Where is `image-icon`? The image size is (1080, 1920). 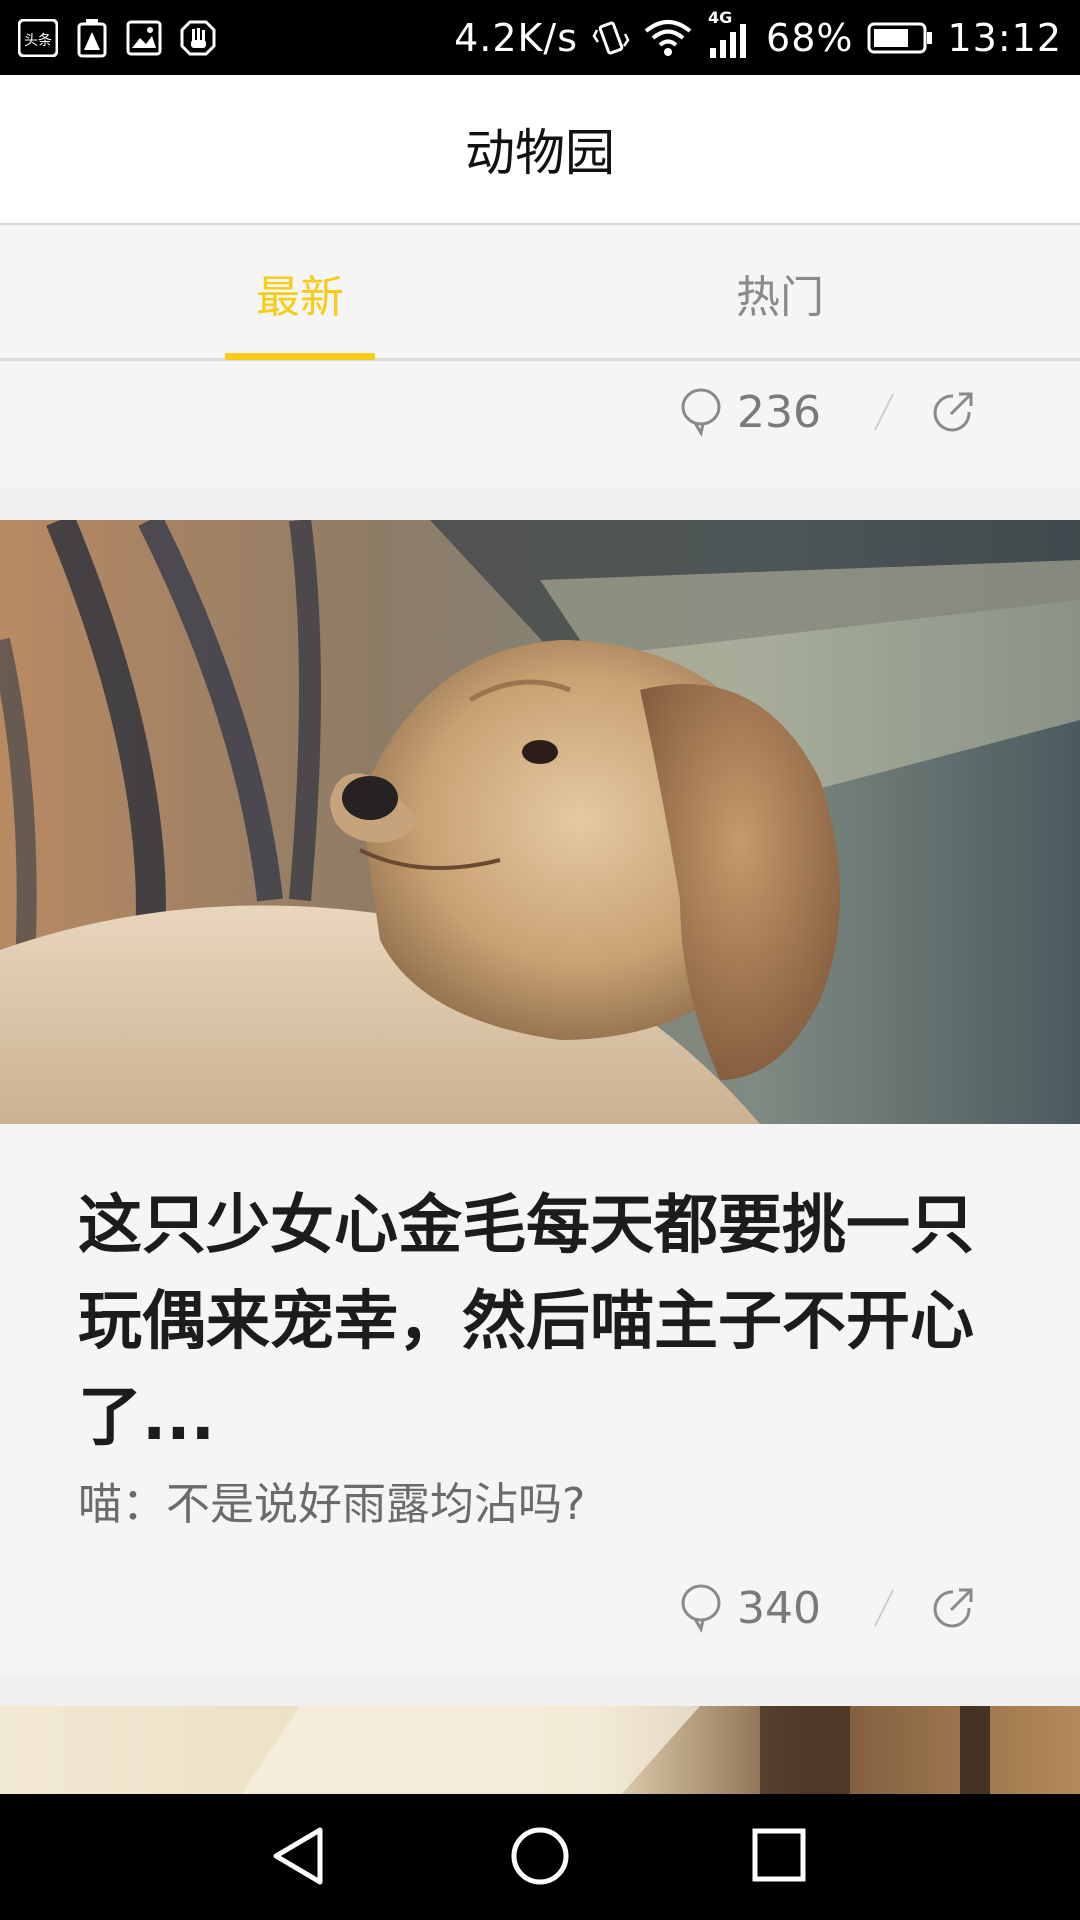 image-icon is located at coordinates (144, 38).